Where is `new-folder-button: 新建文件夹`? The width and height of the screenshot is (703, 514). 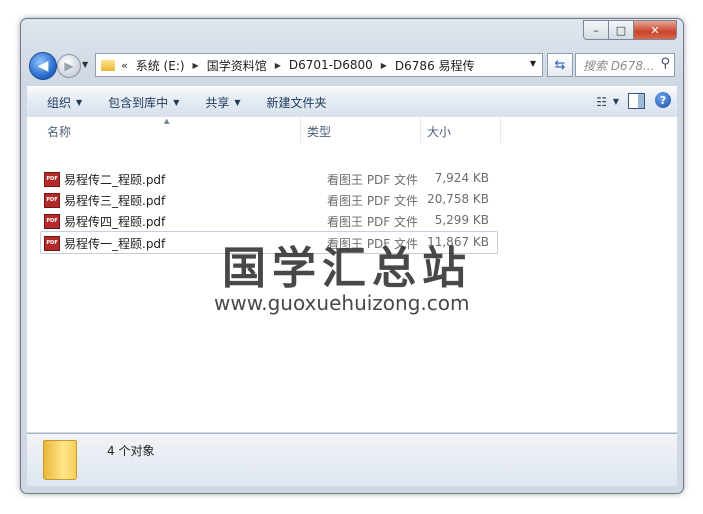
new-folder-button: 新建文件夹 is located at coordinates (297, 102).